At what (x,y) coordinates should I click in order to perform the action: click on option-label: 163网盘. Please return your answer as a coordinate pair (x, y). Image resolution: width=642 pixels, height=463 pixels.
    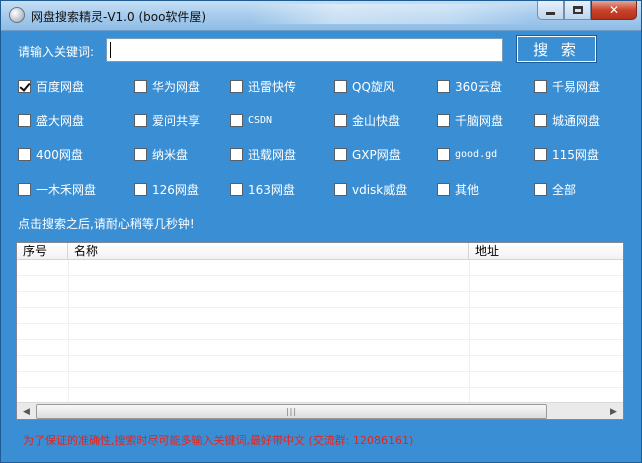
    Looking at the image, I should click on (271, 189).